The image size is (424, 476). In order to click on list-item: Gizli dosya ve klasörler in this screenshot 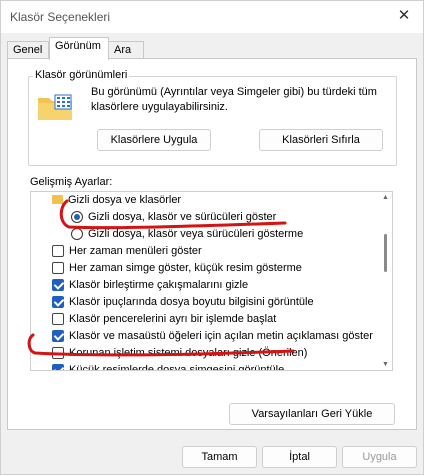, I will do `click(206, 200)`.